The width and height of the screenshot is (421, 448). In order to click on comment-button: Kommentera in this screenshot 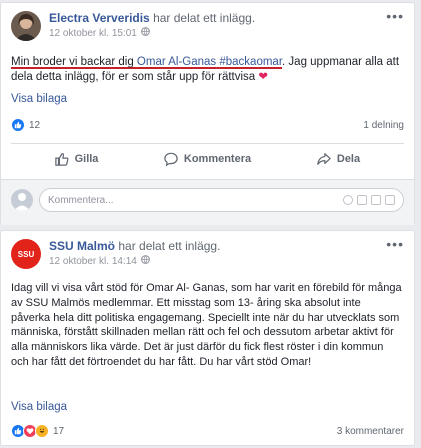, I will do `click(207, 159)`.